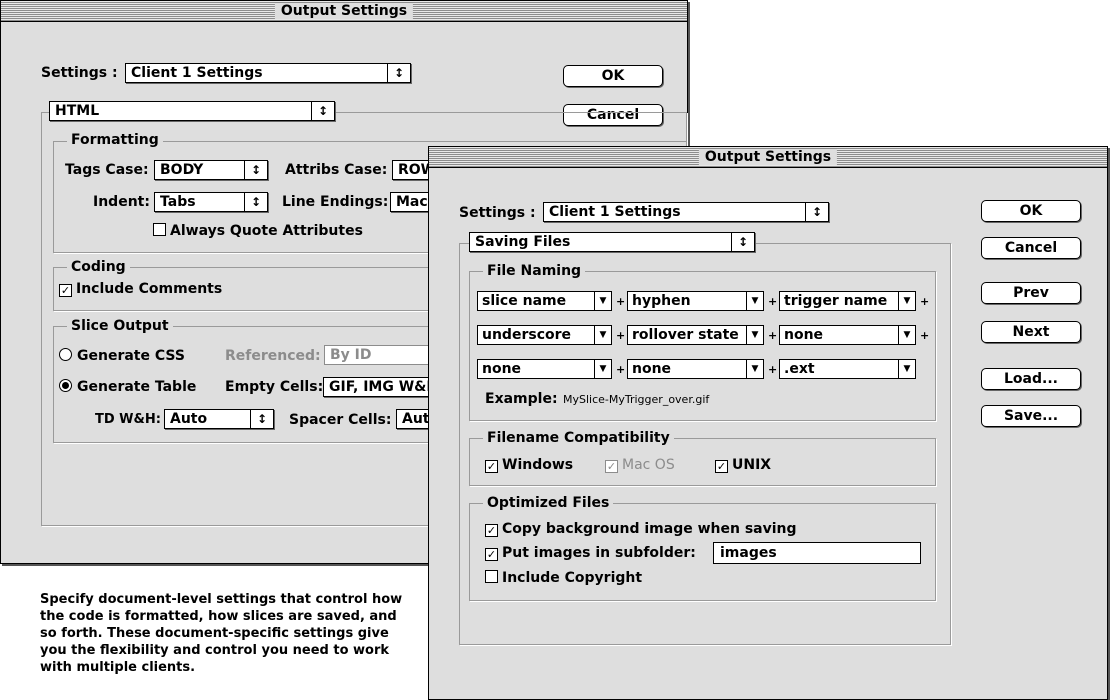 The height and width of the screenshot is (700, 1110). Describe the element at coordinates (641, 529) in the screenshot. I see `copy-bg-checkbox: ✓ Copy background image when saving` at that location.